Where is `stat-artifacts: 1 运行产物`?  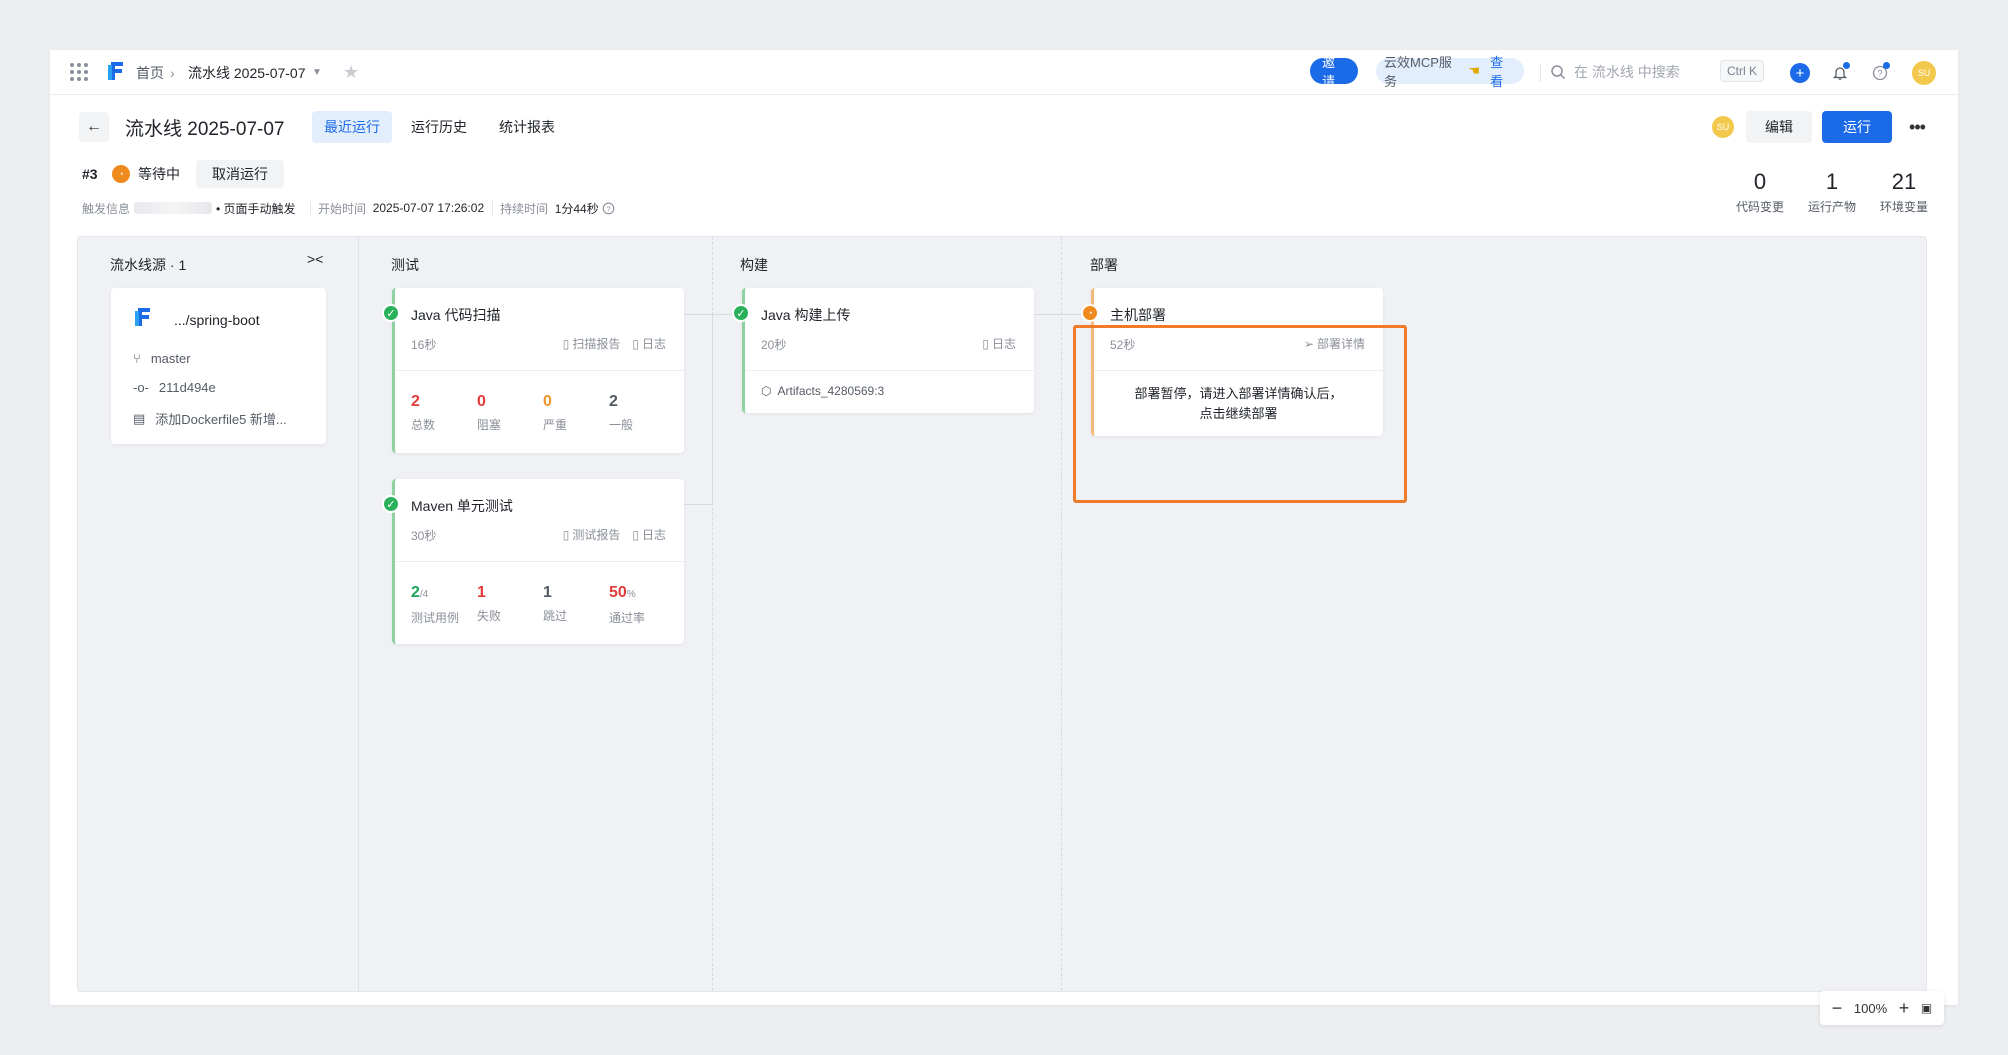 stat-artifacts: 1 运行产物 is located at coordinates (1832, 192).